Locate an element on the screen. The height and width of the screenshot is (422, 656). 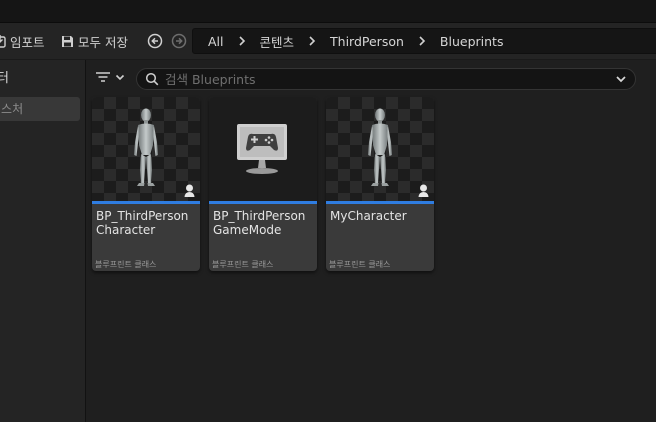
filter-dropdown-button is located at coordinates (110, 77).